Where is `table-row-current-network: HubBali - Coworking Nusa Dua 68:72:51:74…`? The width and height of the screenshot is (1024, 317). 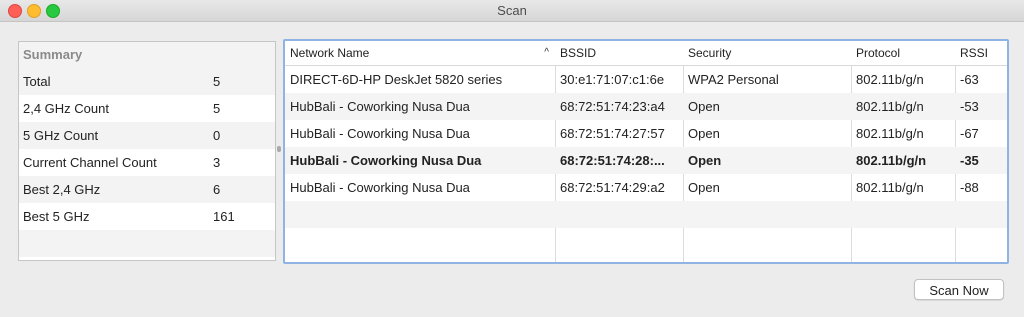 table-row-current-network: HubBali - Coworking Nusa Dua 68:72:51:74… is located at coordinates (646, 160).